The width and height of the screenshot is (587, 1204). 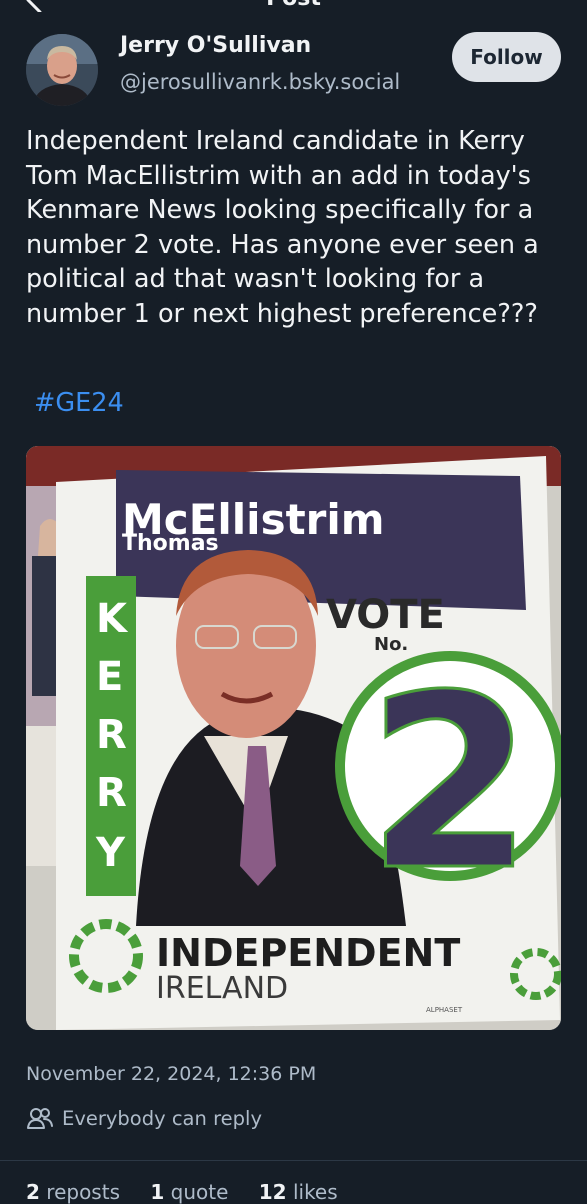 What do you see at coordinates (272, 1192) in the screenshot?
I see `likes-count: 12` at bounding box center [272, 1192].